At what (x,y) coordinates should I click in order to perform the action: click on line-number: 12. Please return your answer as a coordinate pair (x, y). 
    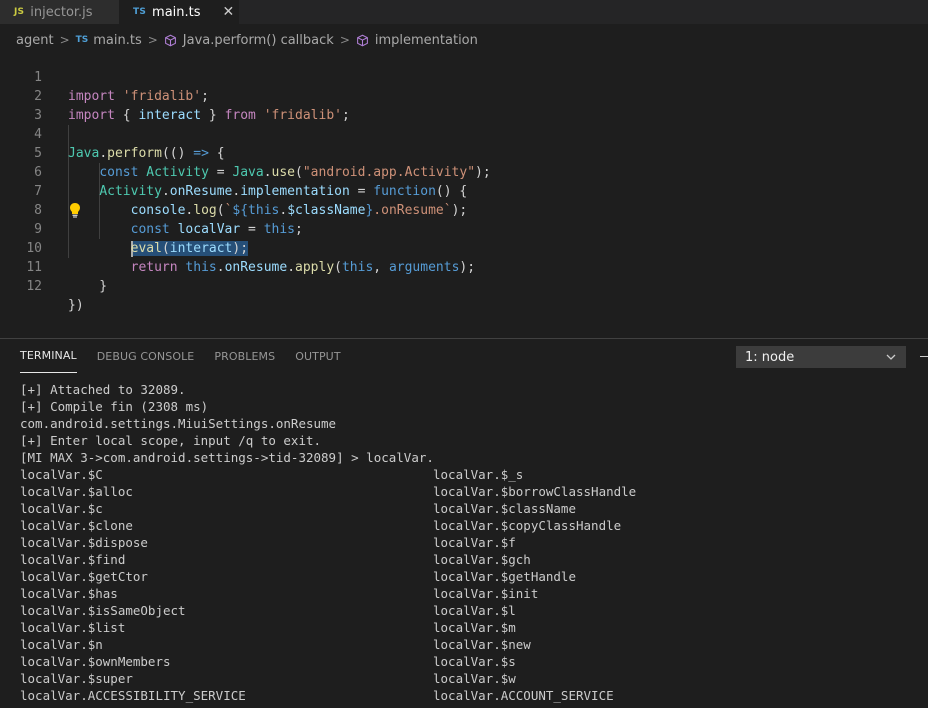
    Looking at the image, I should click on (34, 286).